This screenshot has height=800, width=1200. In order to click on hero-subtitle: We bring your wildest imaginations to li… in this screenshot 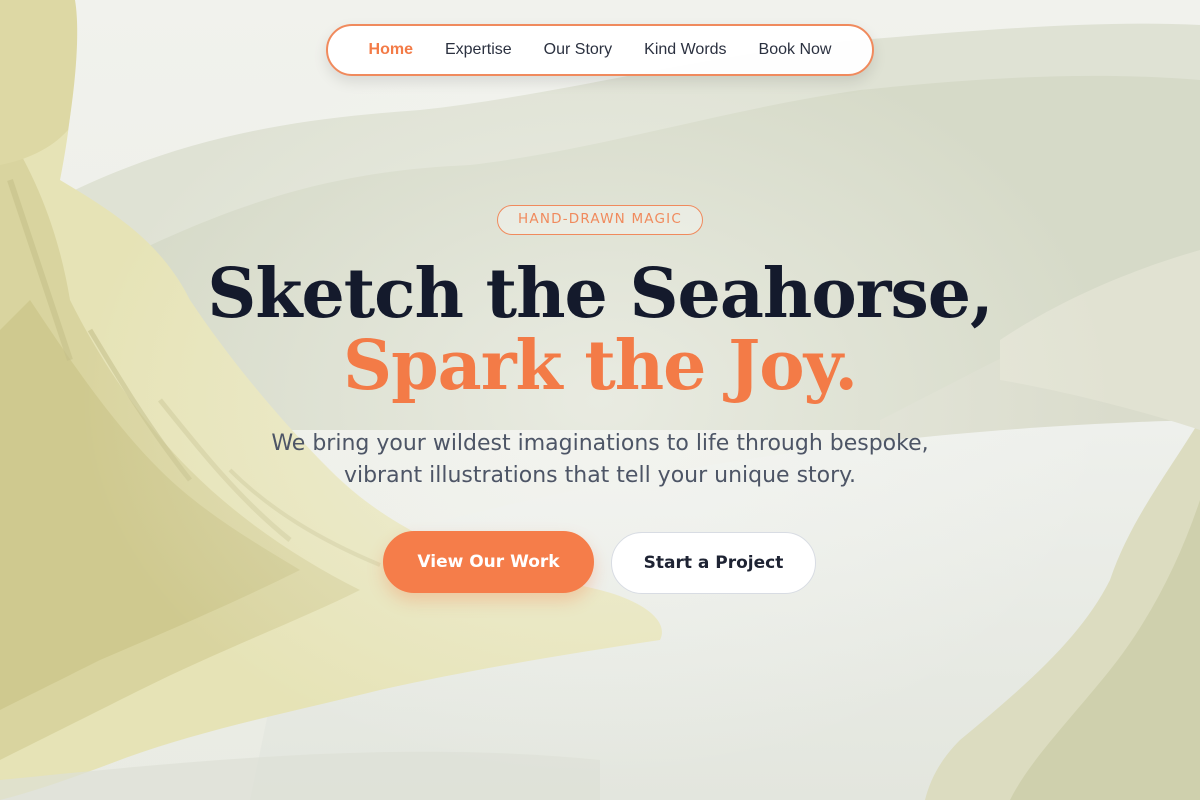, I will do `click(600, 459)`.